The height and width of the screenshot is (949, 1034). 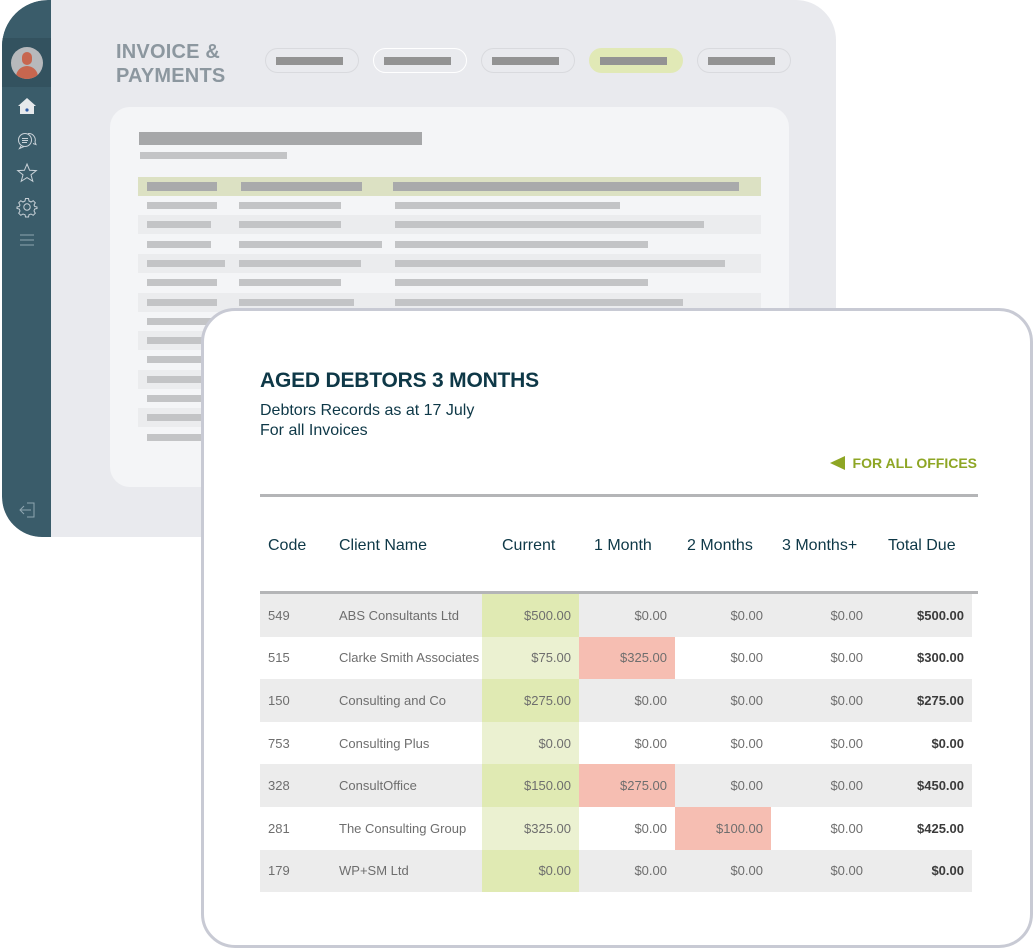 I want to click on cell-m2: $100.00, so click(x=723, y=828).